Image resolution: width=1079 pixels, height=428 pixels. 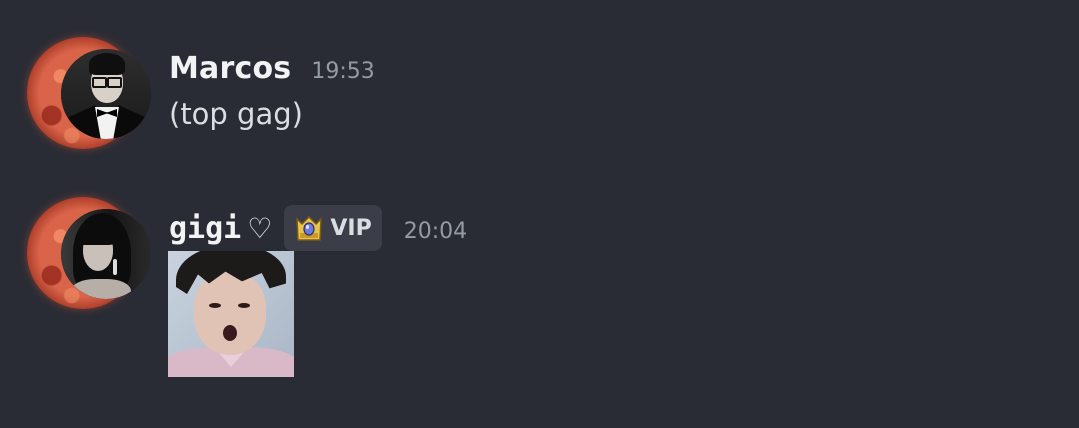 What do you see at coordinates (205, 228) in the screenshot?
I see `username: gigi` at bounding box center [205, 228].